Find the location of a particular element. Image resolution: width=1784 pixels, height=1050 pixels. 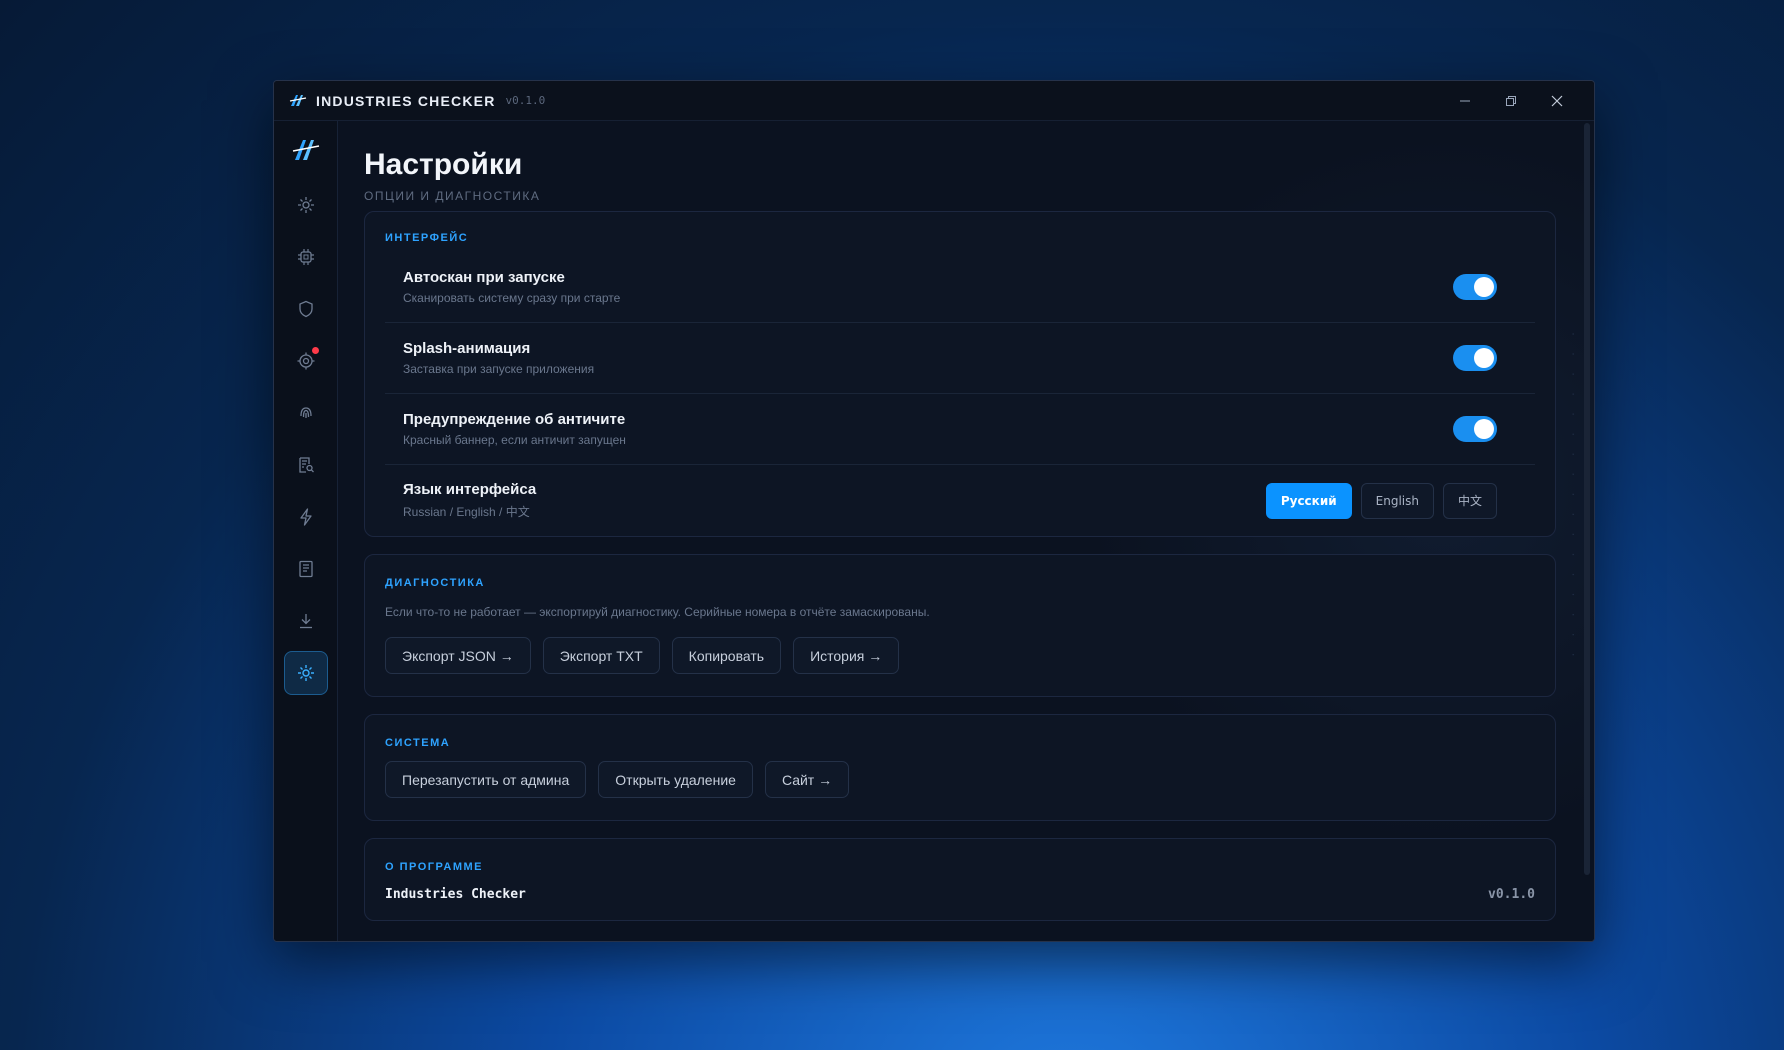

download-icon is located at coordinates (305, 621).